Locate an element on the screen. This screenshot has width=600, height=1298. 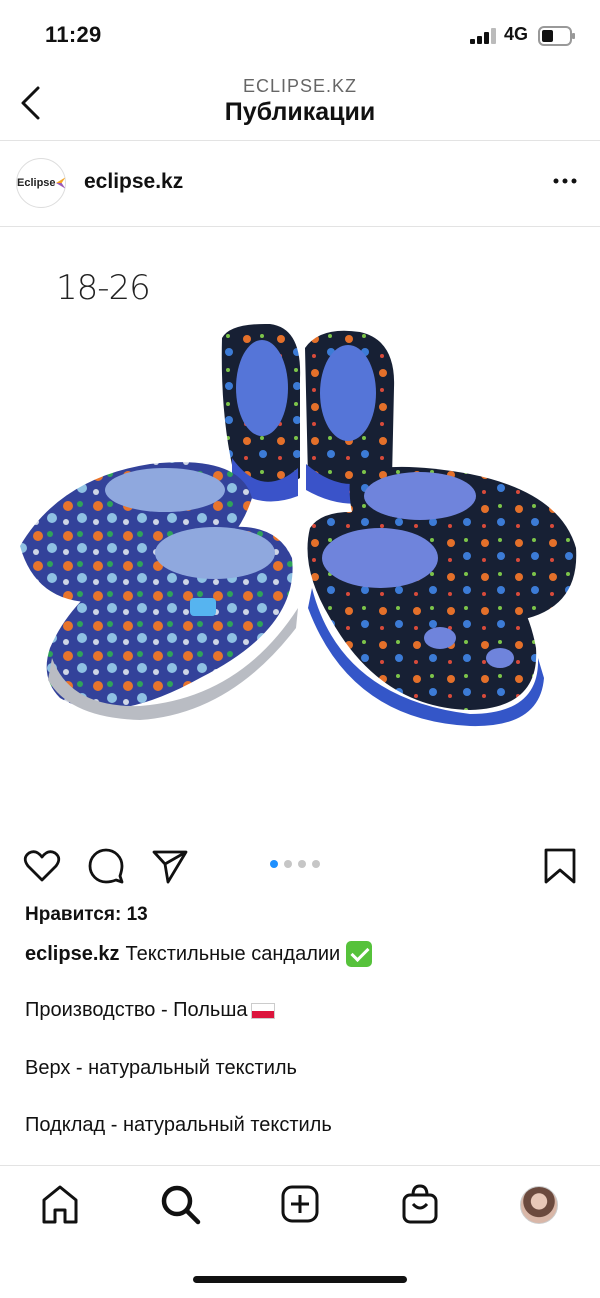
caption-line-2: Верх - натуральный текстиль is located at coordinates (161, 1068).